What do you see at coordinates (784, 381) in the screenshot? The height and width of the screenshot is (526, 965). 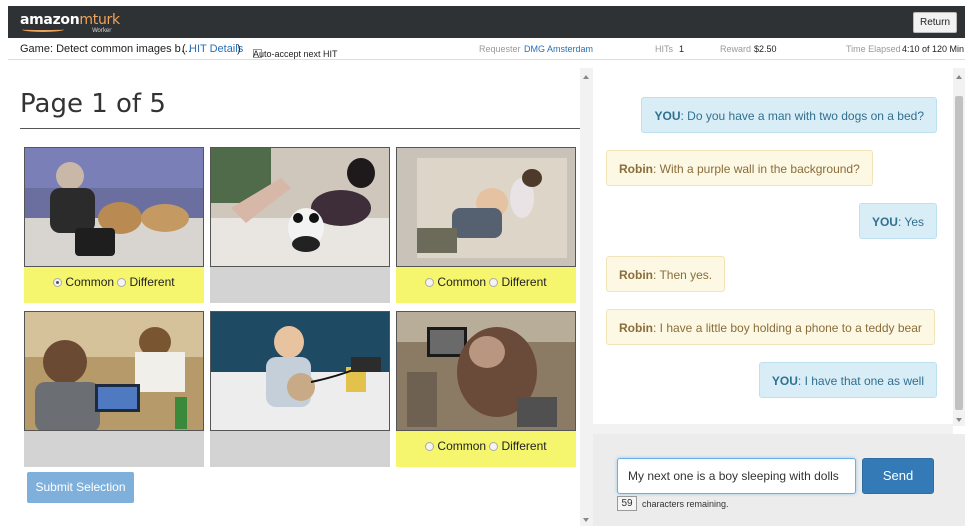 I see `chat-speaker-6: YOU` at bounding box center [784, 381].